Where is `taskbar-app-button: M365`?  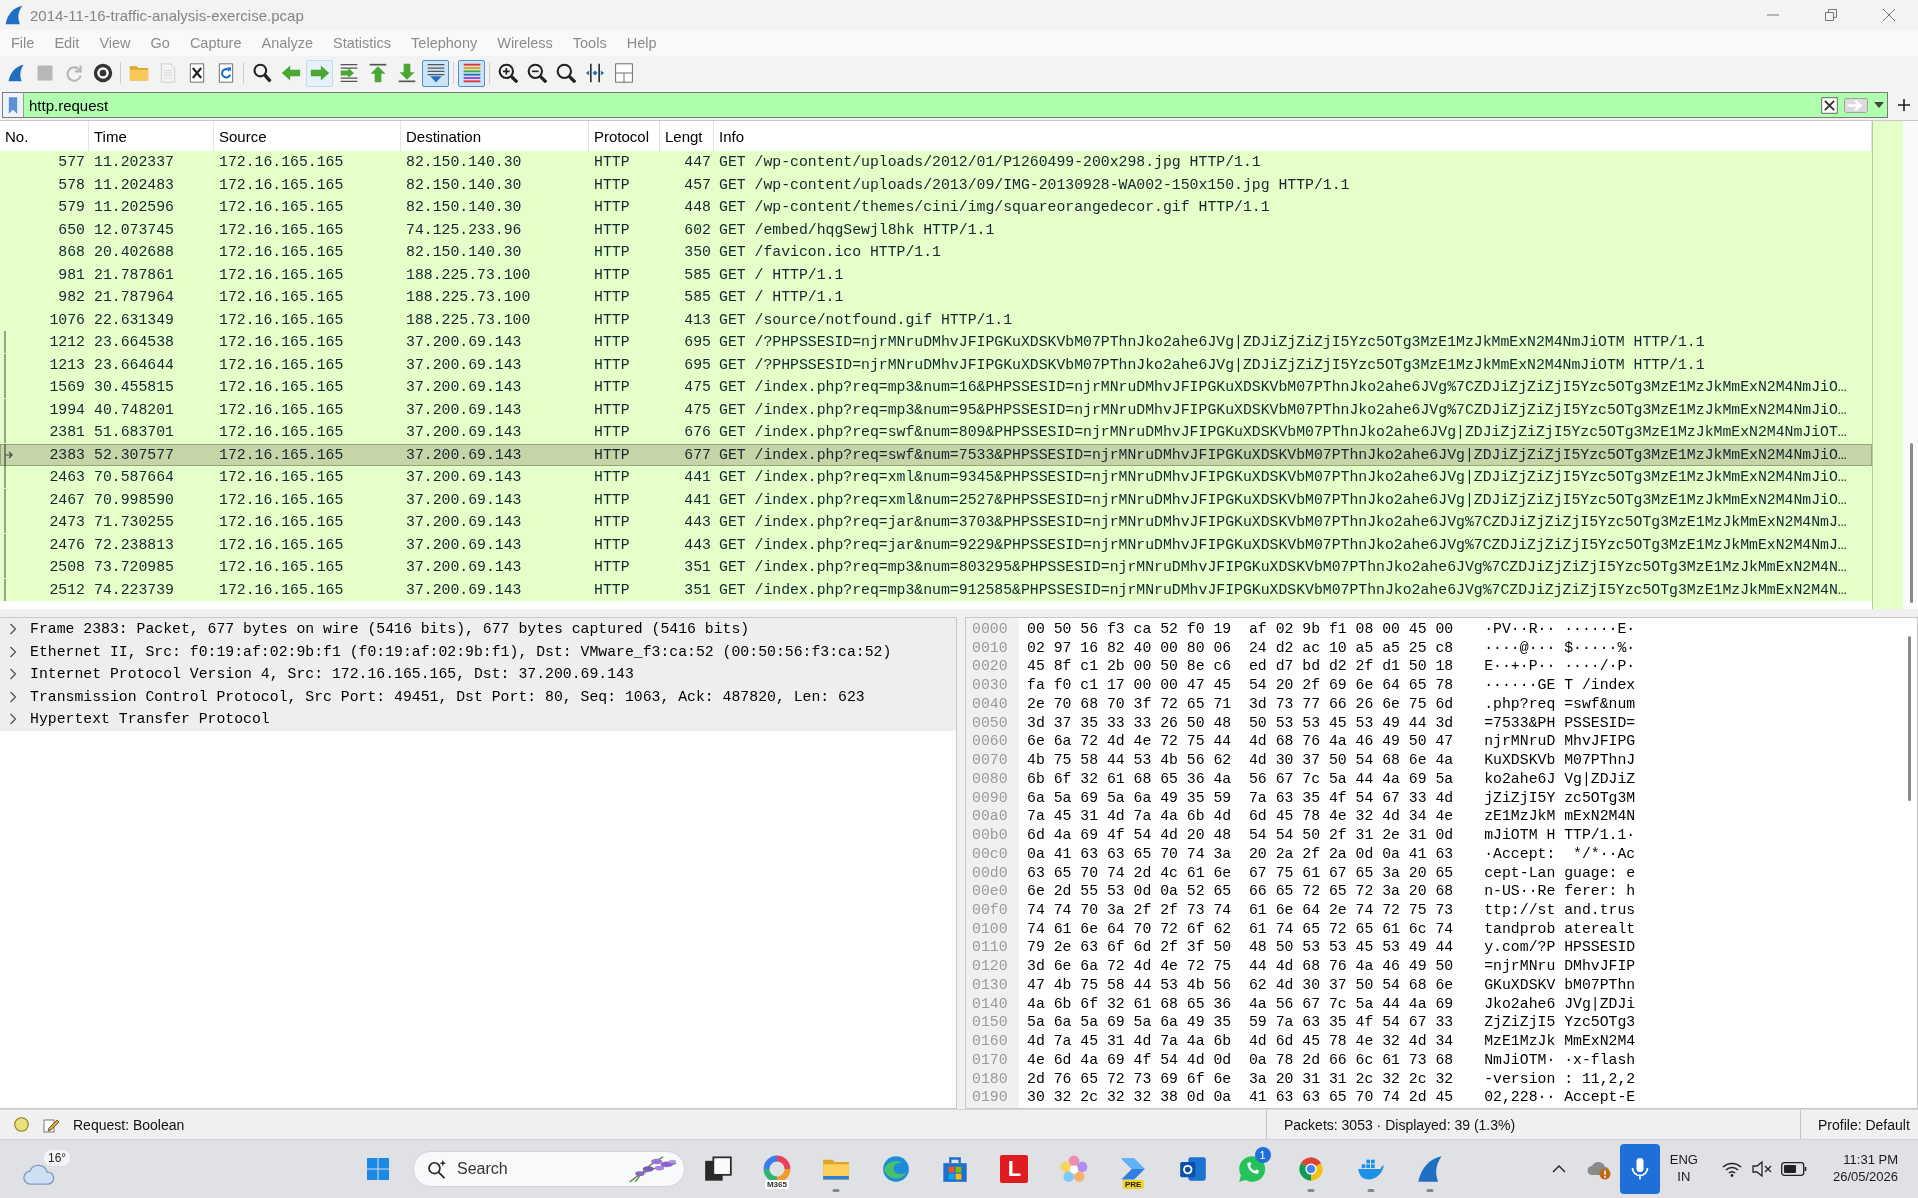
taskbar-app-button: M365 is located at coordinates (777, 1169).